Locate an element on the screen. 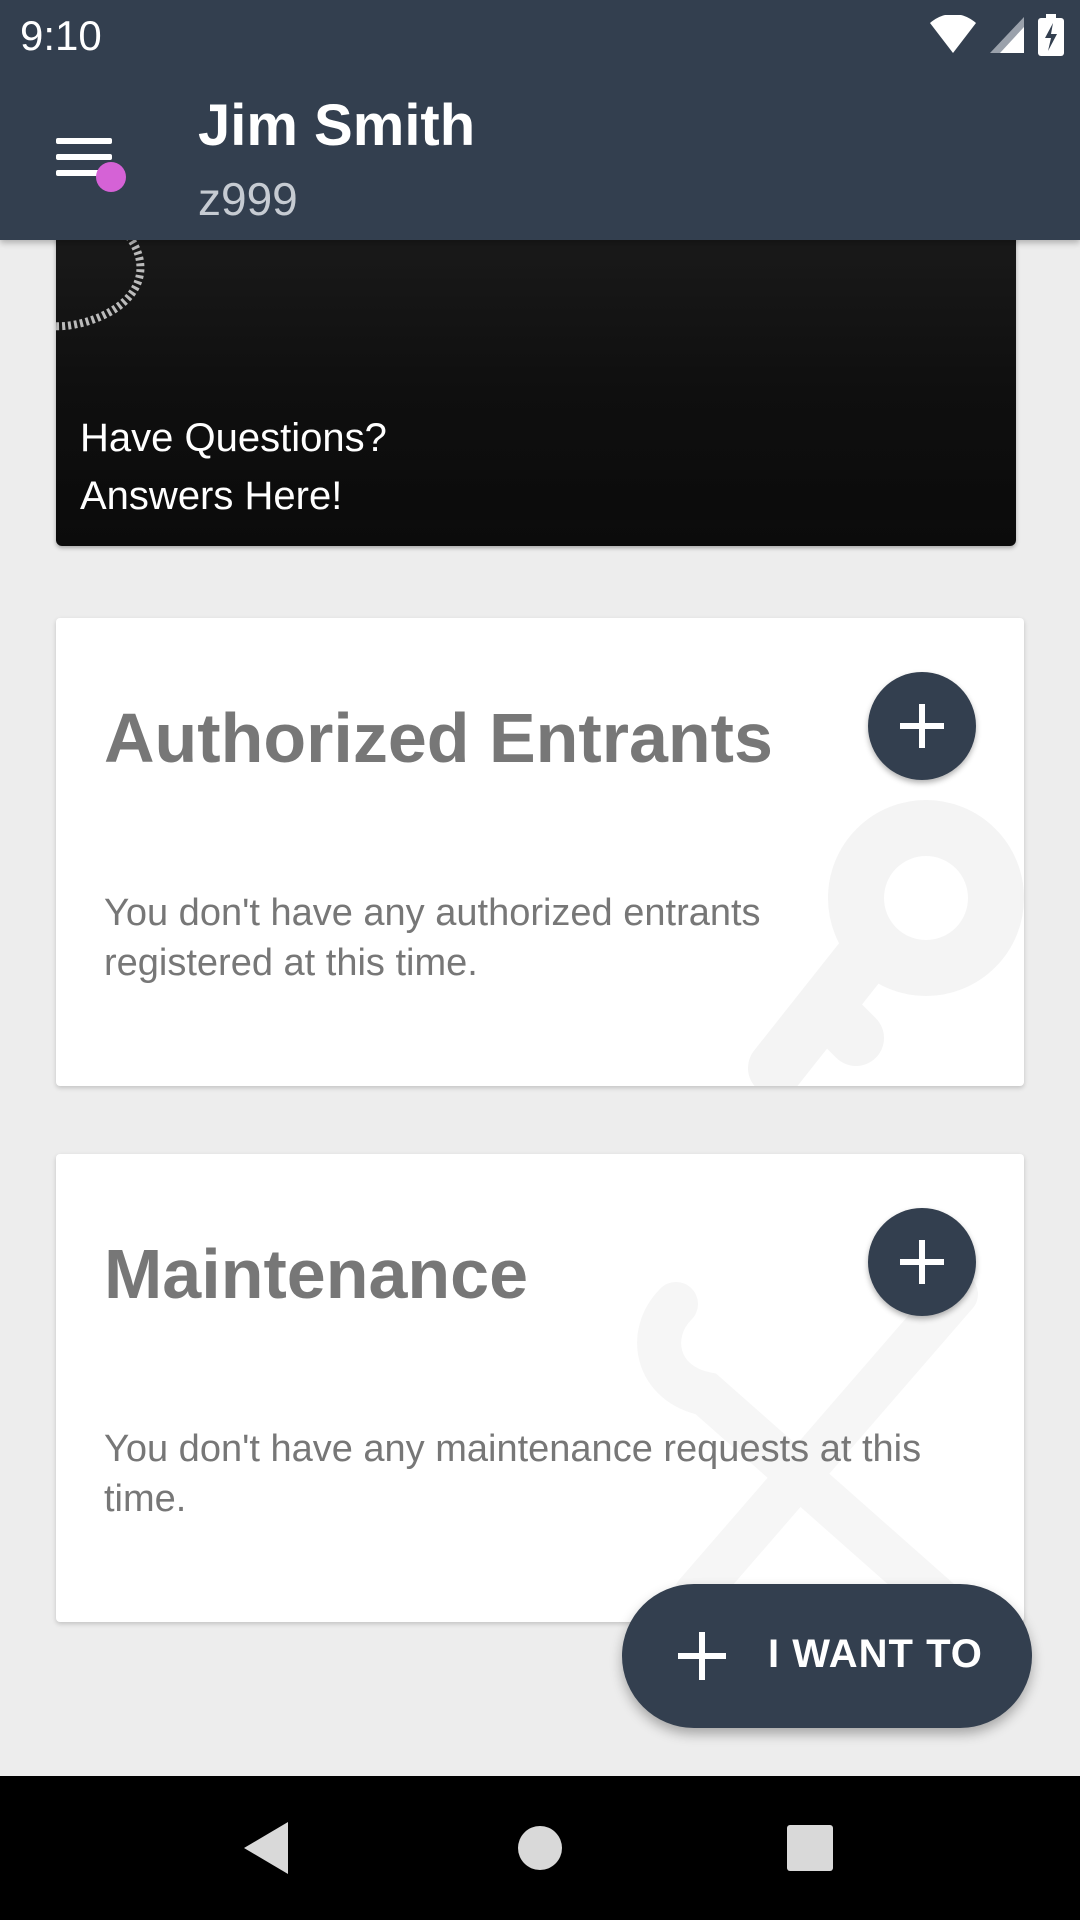  card-title: Authorized Entrants is located at coordinates (438, 738).